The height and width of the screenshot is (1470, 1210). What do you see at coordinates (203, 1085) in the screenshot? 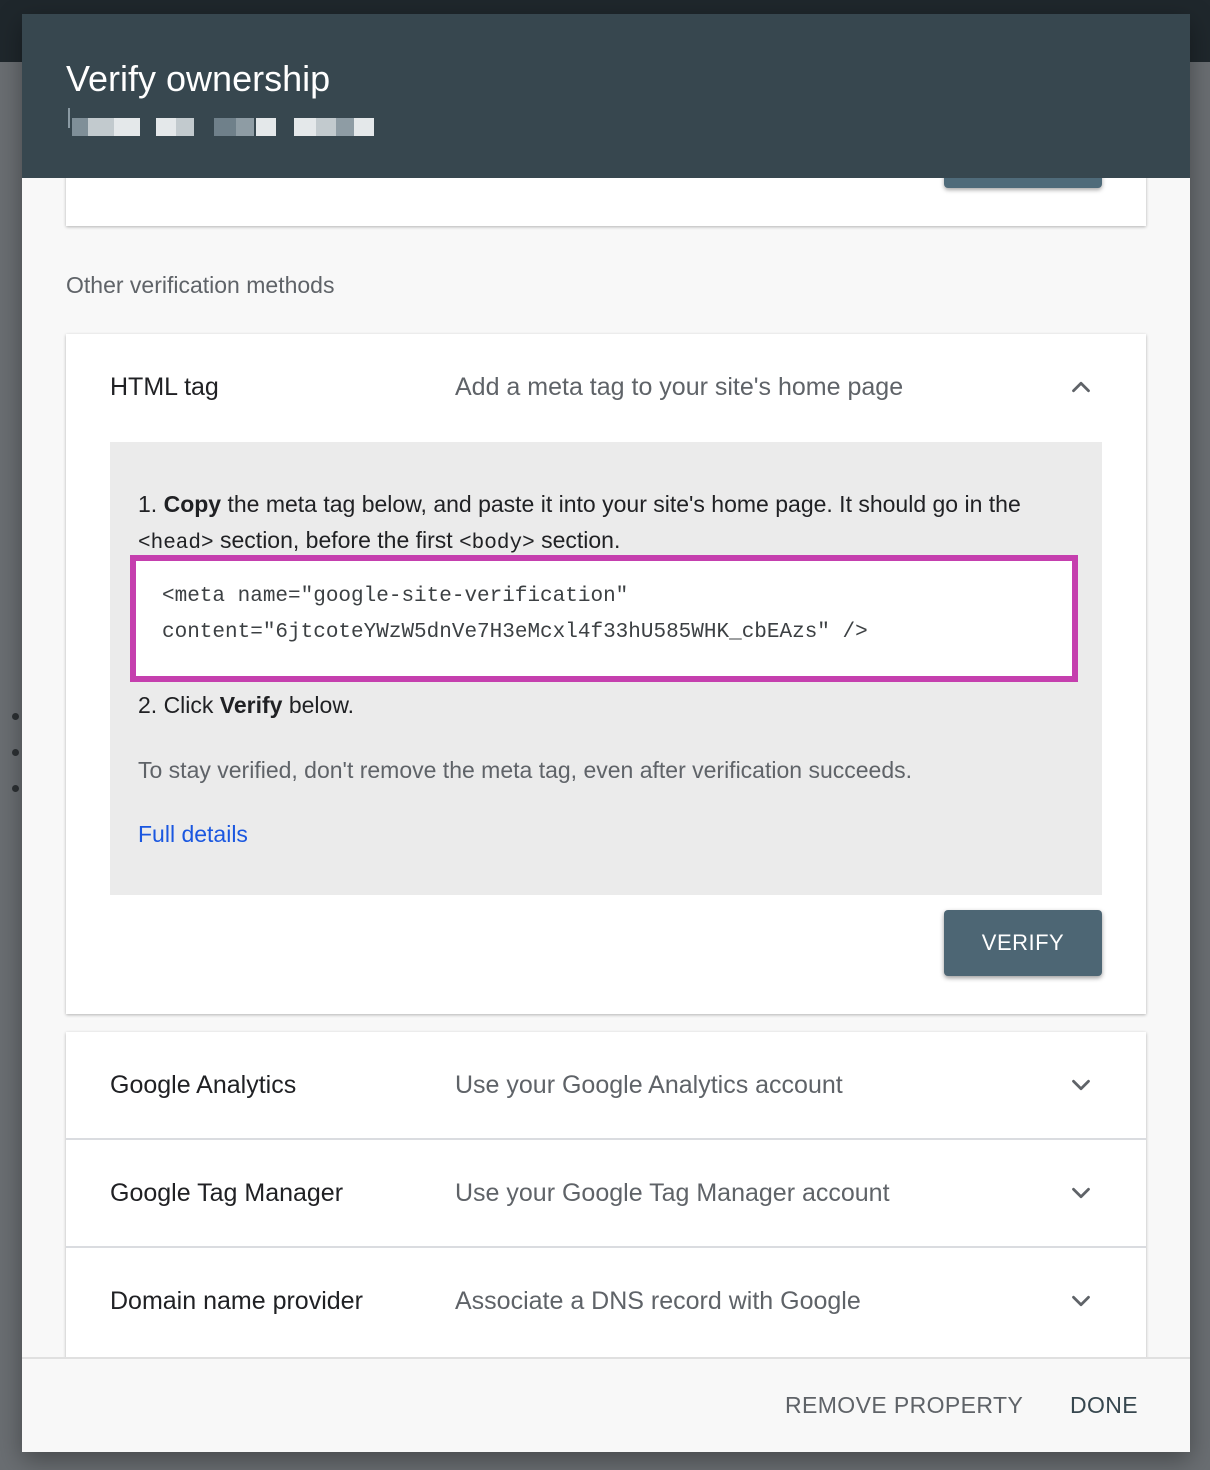
I see `method-name: Google Analytics` at bounding box center [203, 1085].